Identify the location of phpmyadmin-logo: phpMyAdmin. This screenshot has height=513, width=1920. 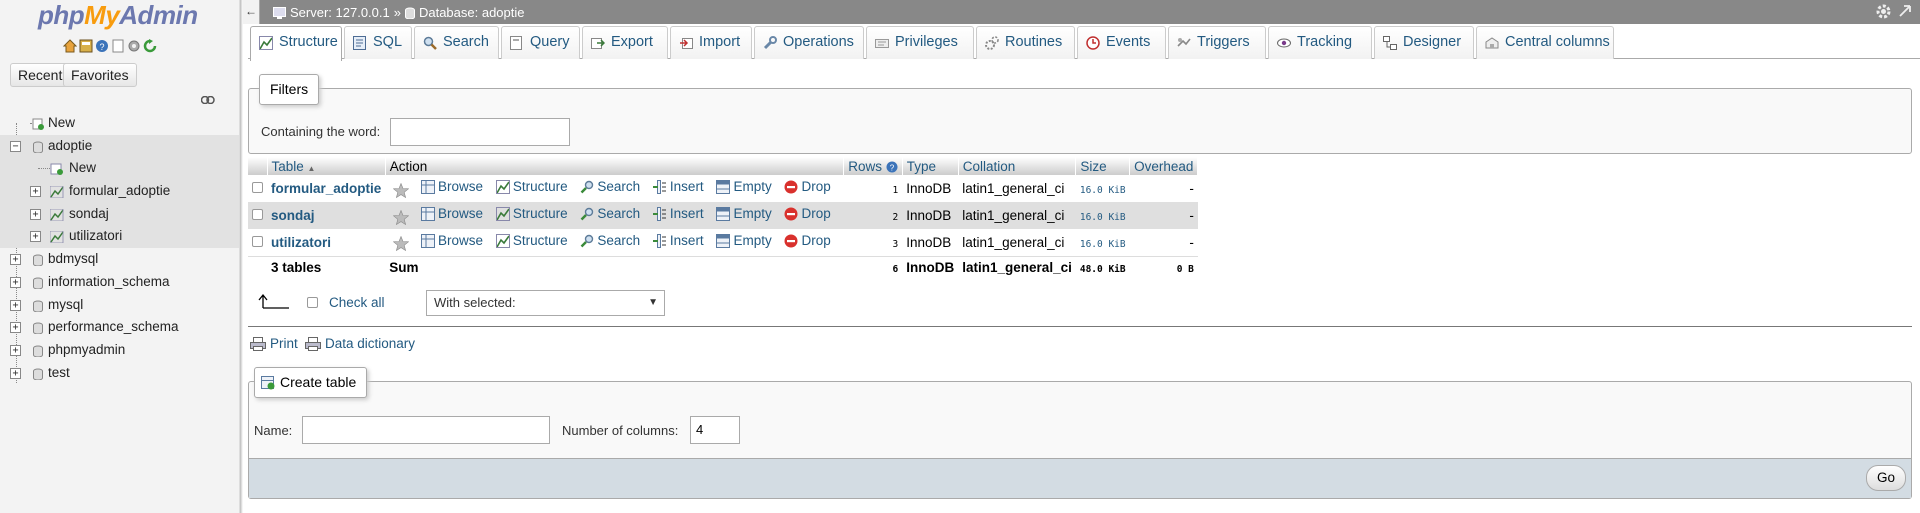
(118, 15).